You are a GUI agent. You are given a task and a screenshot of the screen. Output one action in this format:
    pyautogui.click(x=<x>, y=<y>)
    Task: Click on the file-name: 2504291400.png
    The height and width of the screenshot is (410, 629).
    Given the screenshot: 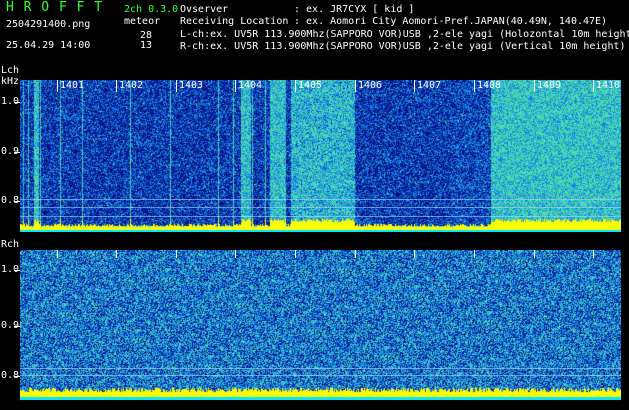 What is the action you would take?
    pyautogui.click(x=48, y=24)
    